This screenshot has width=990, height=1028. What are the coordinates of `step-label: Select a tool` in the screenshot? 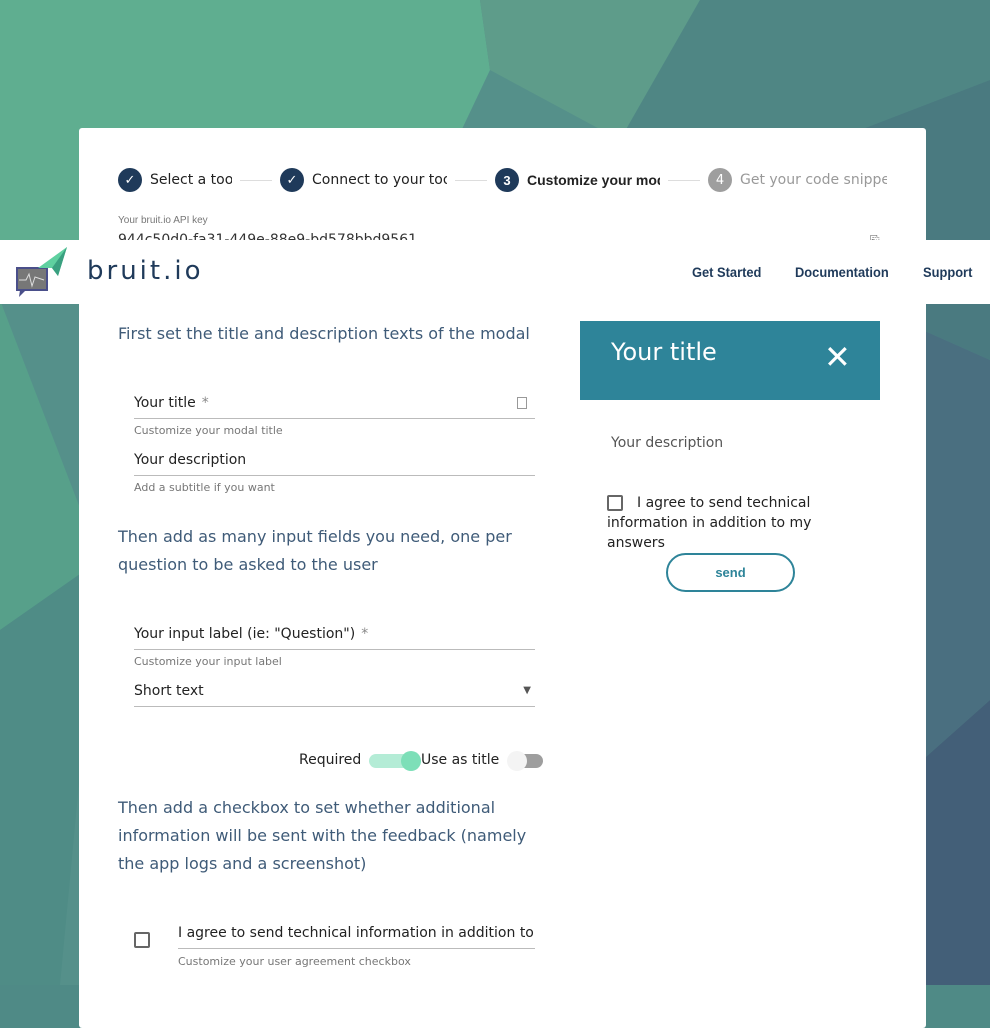 It's located at (191, 180).